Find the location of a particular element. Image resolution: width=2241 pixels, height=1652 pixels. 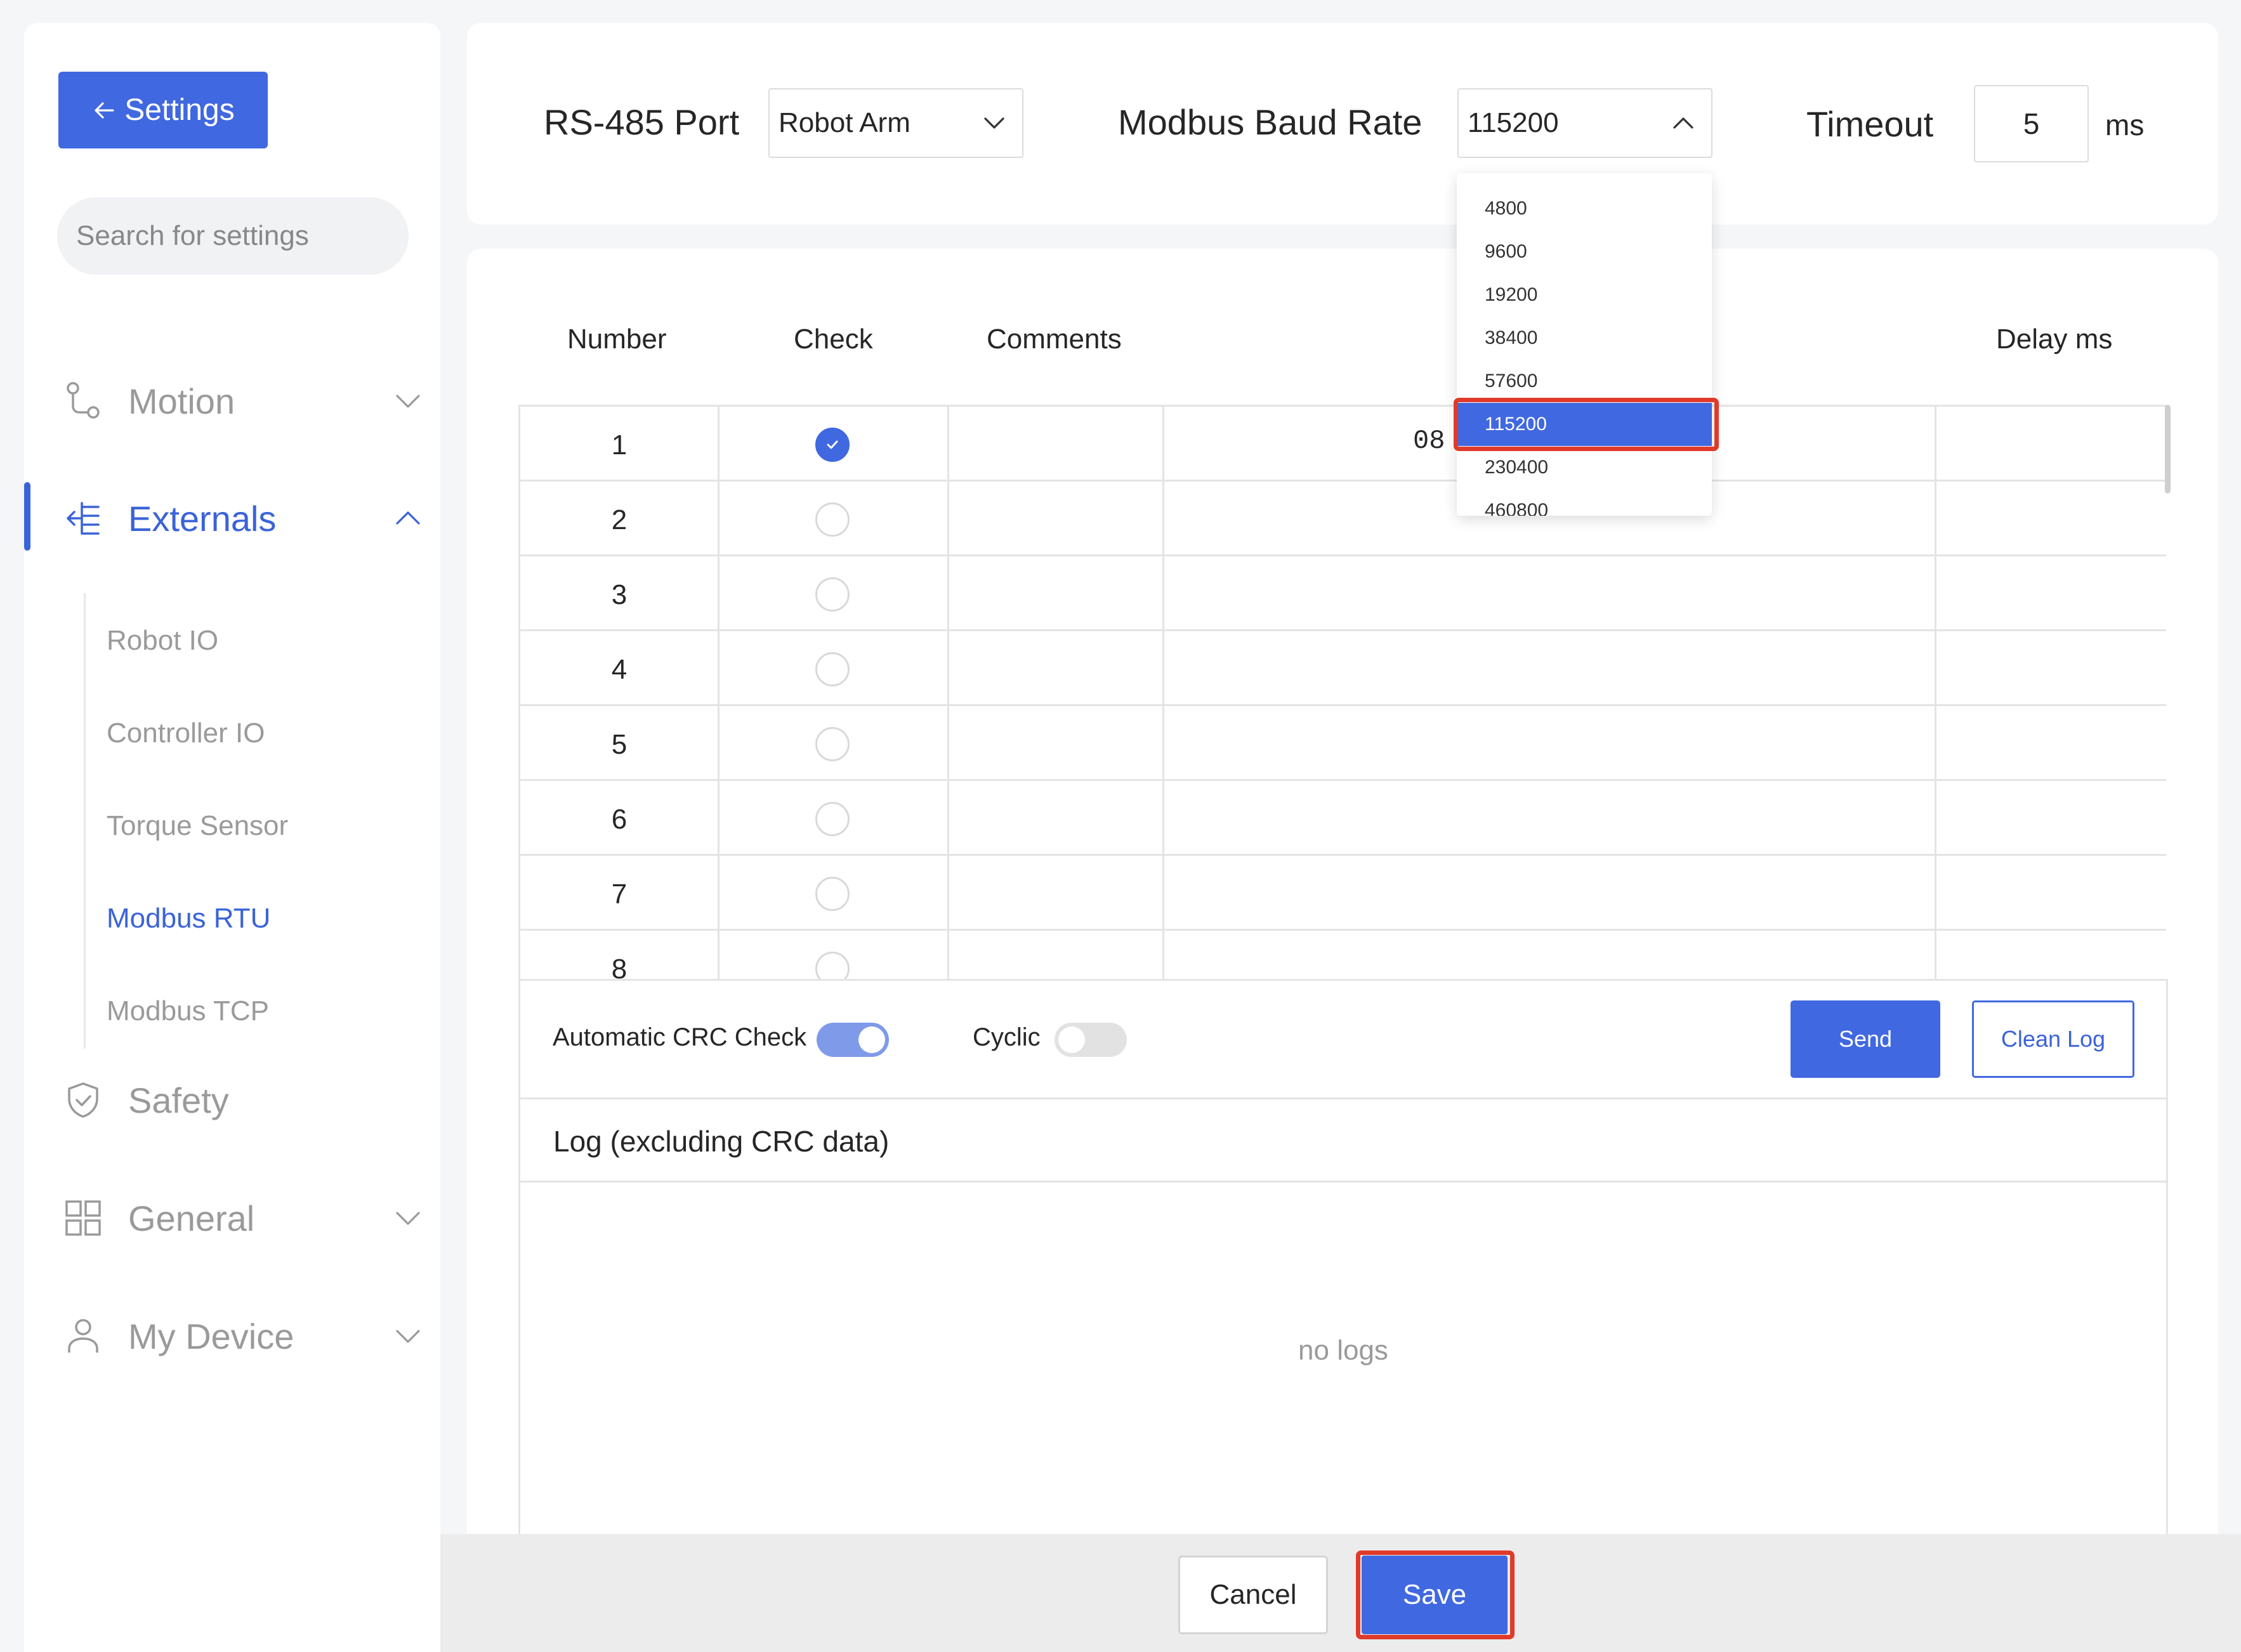

baud-option: 38400 is located at coordinates (1585, 338).